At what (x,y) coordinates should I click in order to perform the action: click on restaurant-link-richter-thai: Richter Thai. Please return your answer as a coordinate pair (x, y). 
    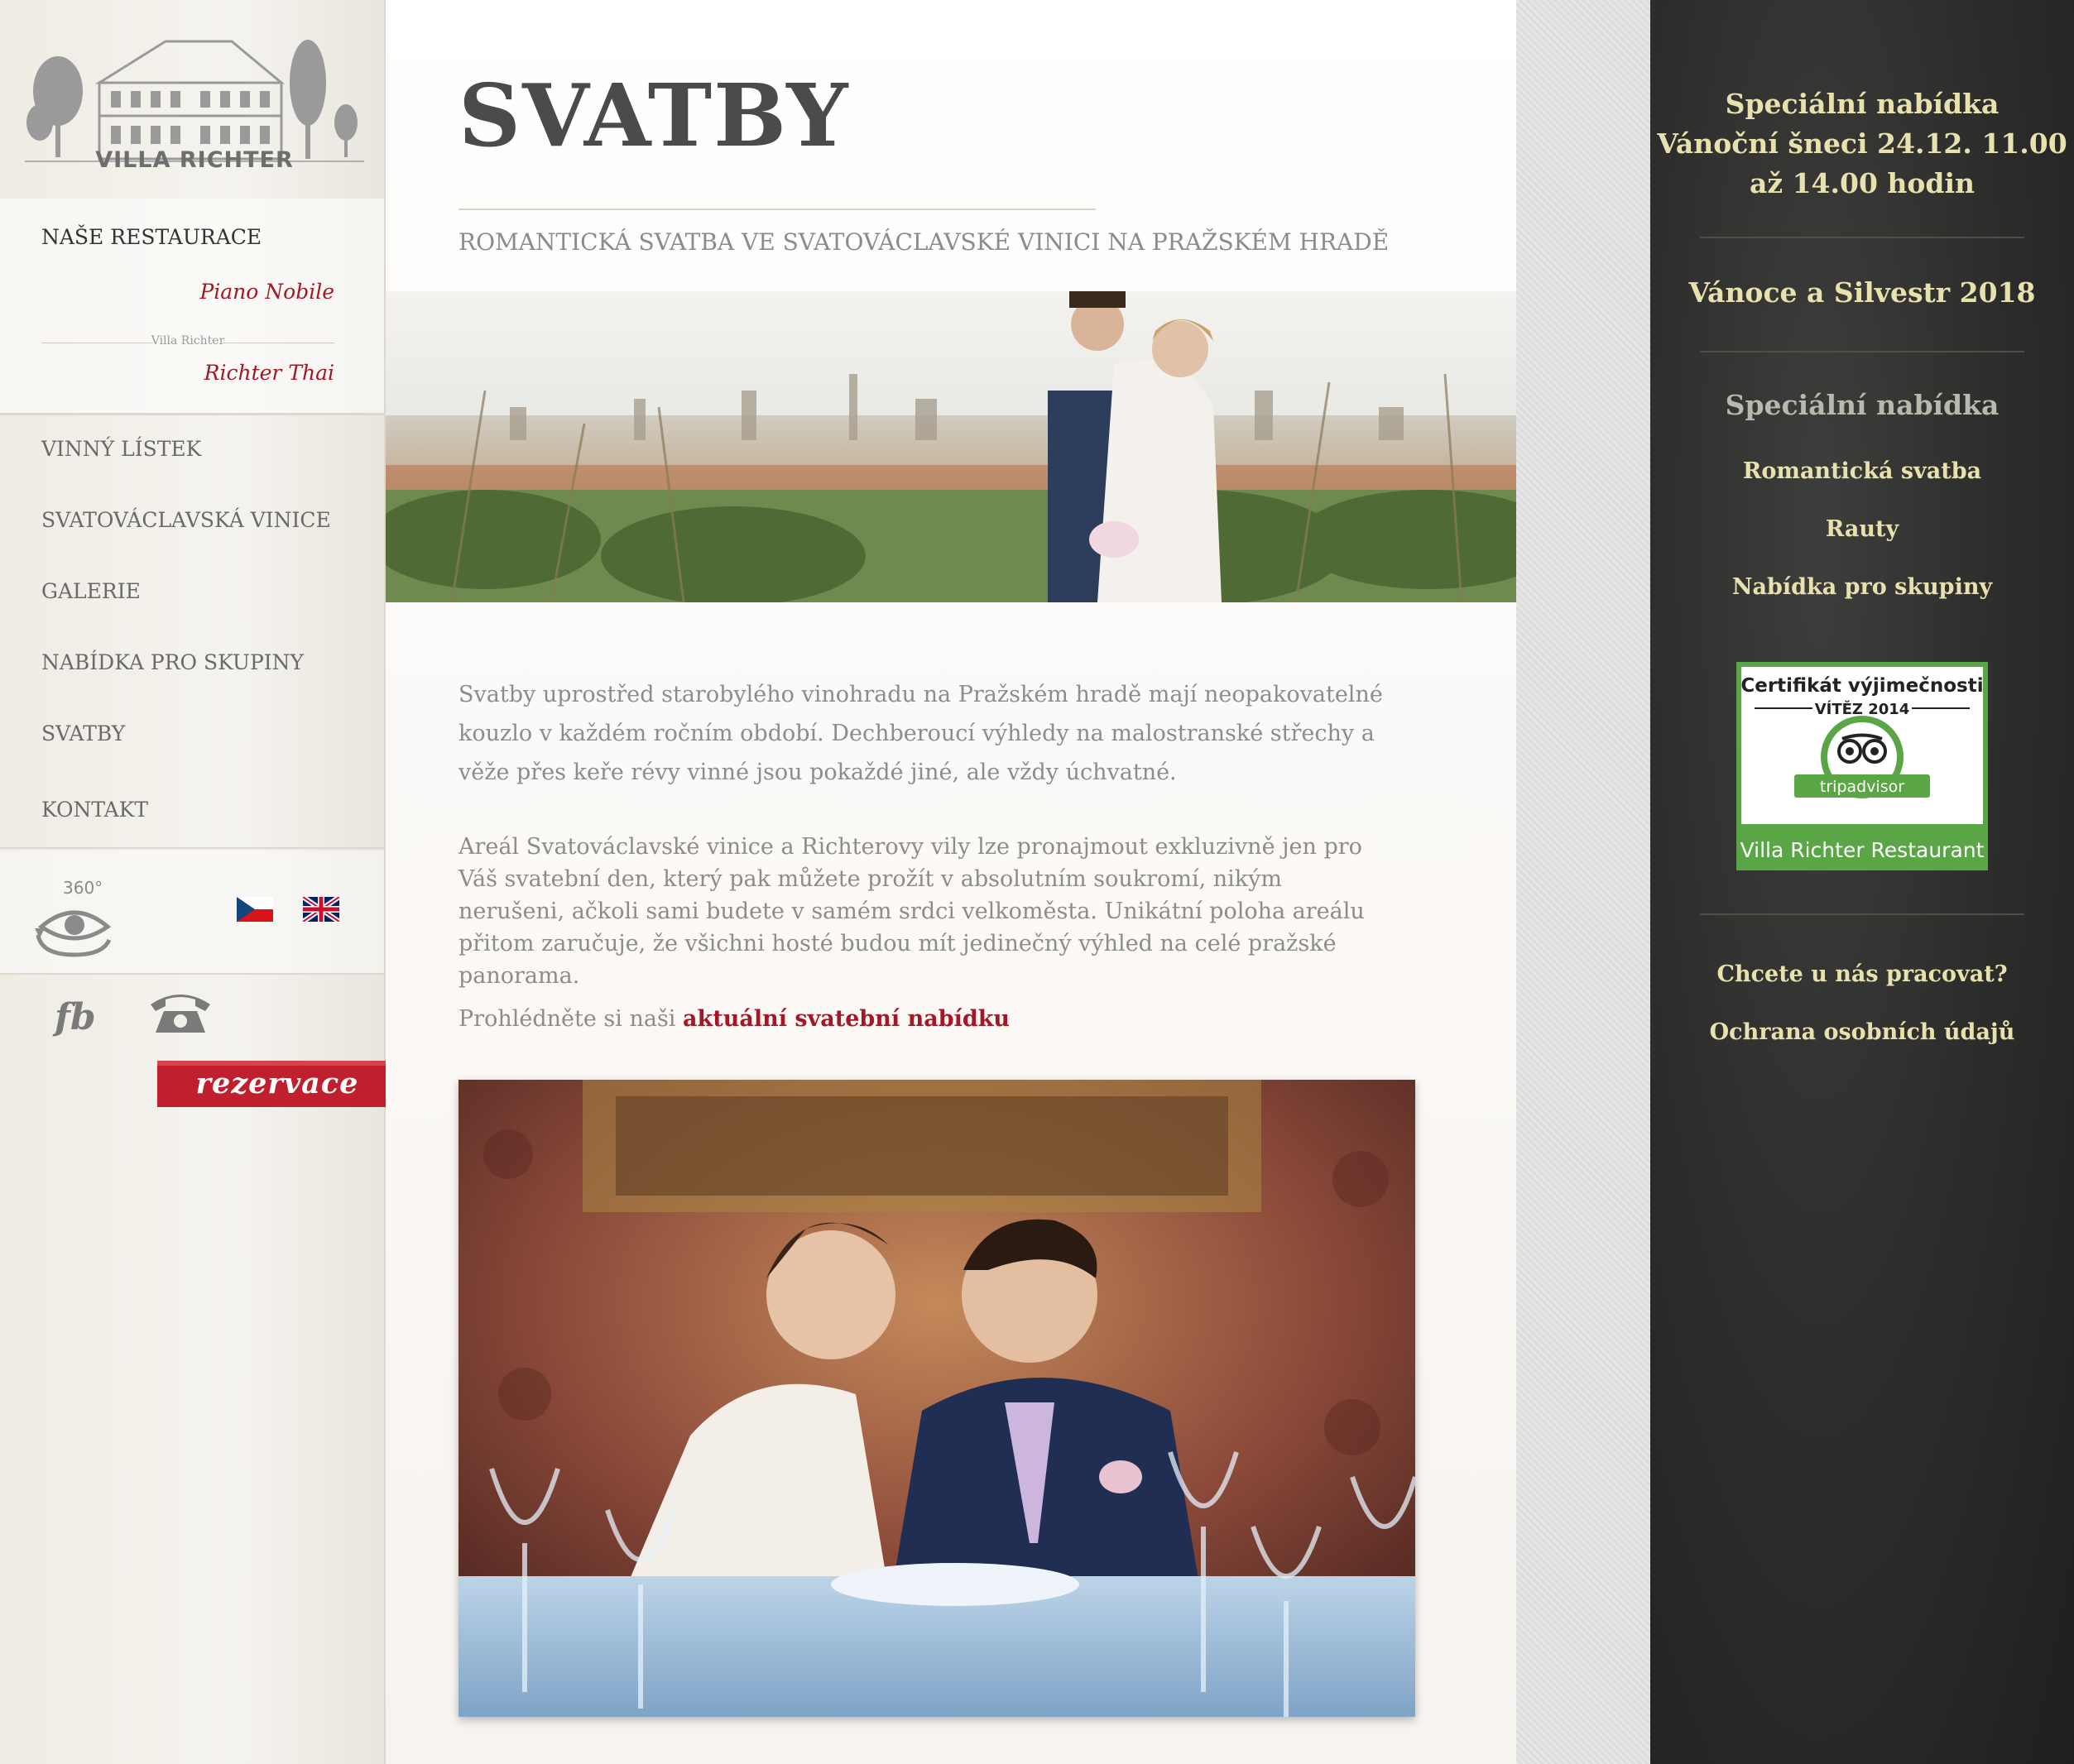
    Looking at the image, I should click on (269, 373).